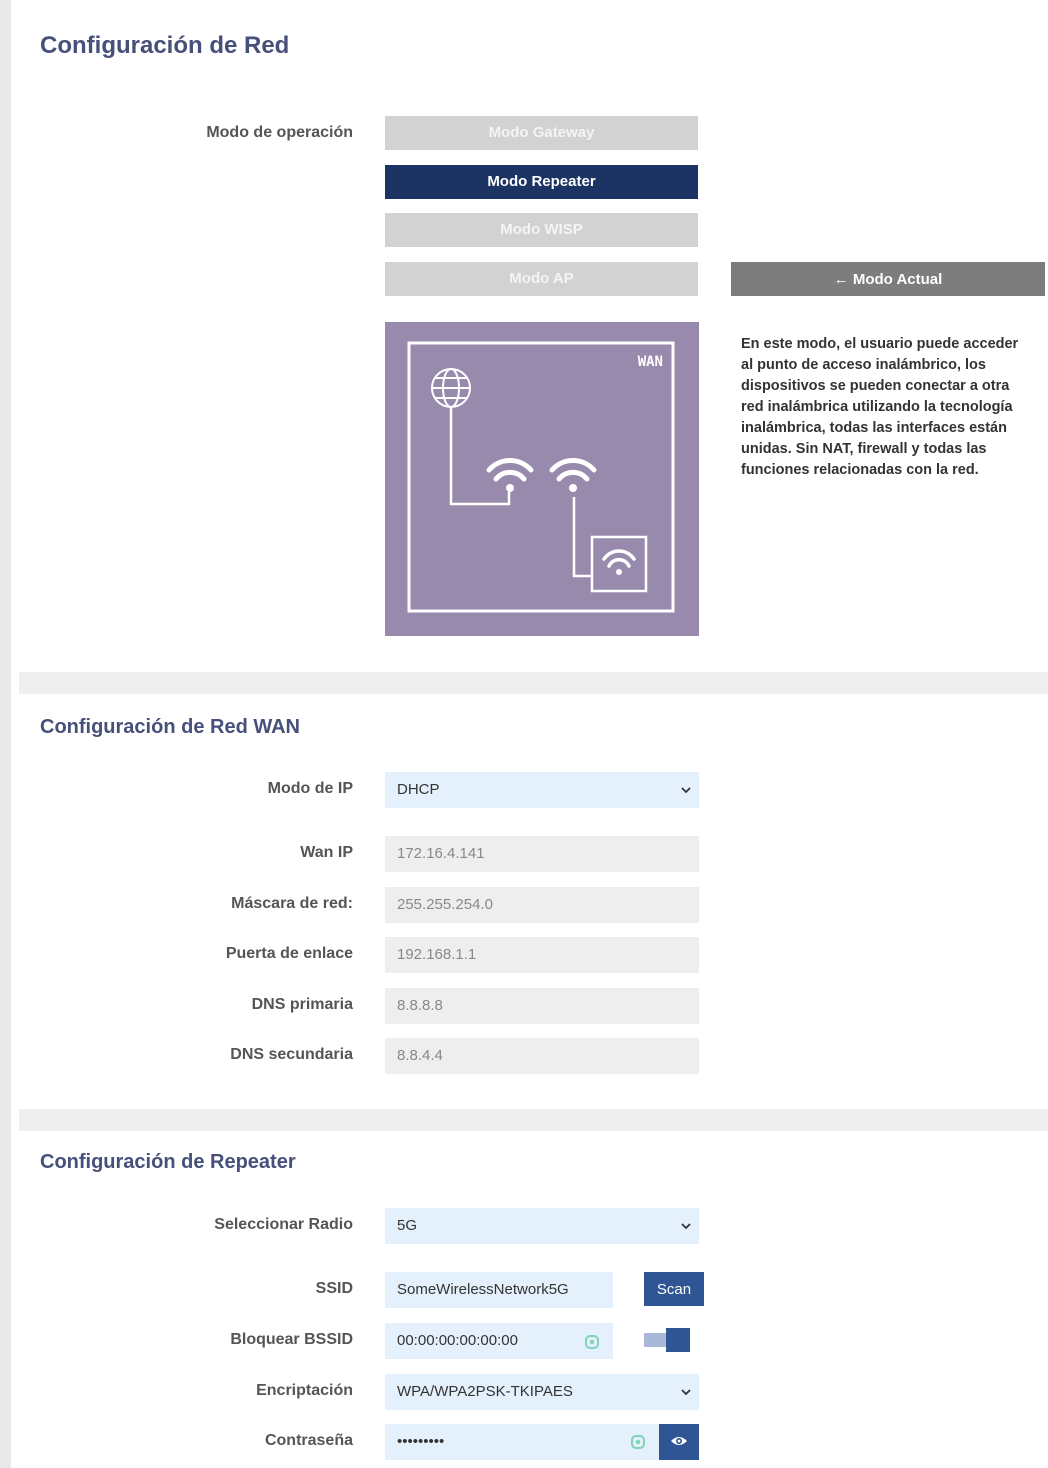 The width and height of the screenshot is (1048, 1468). What do you see at coordinates (541, 182) in the screenshot?
I see `mode-repeater-button: Modo Repeater` at bounding box center [541, 182].